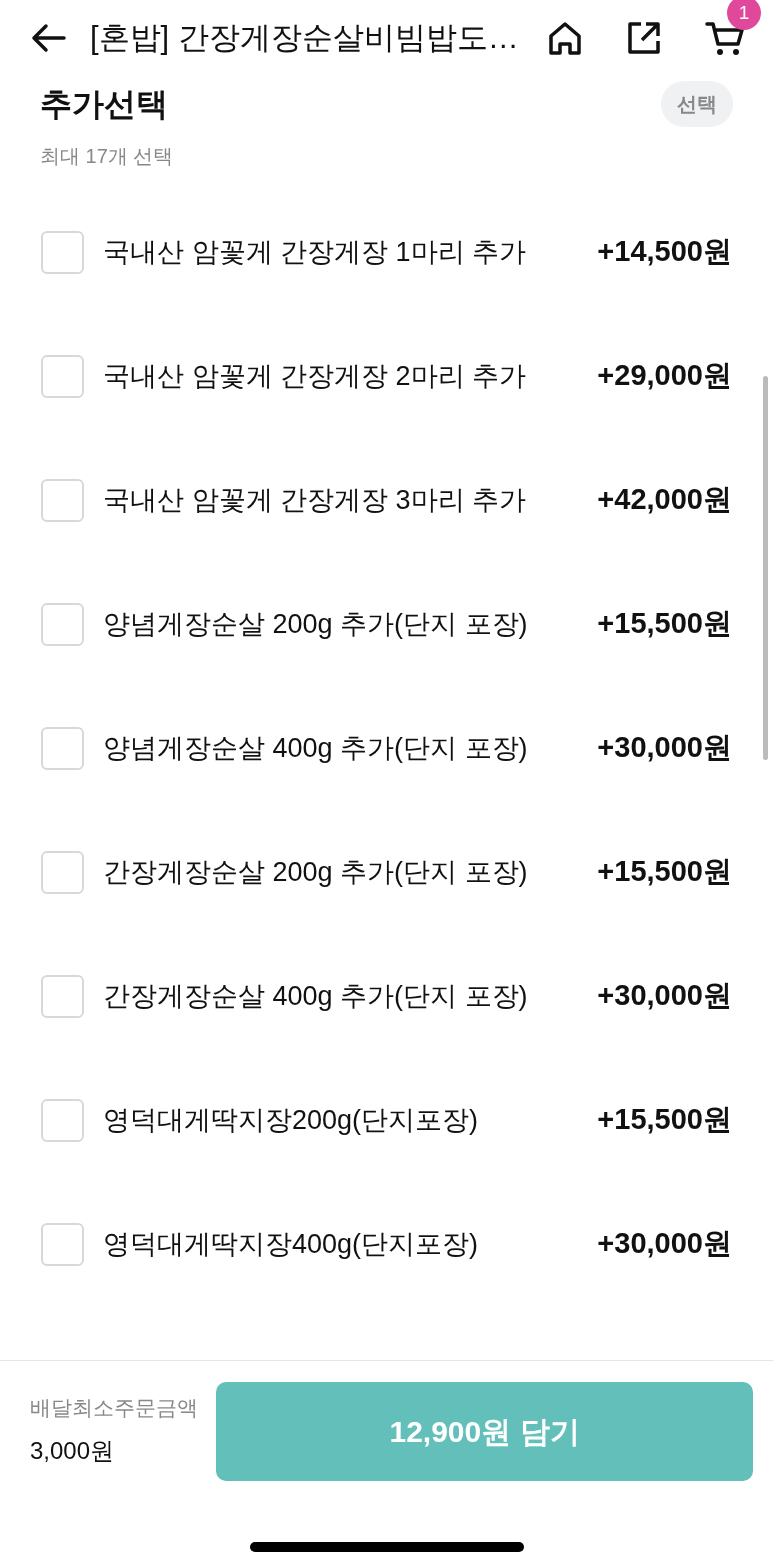 Image resolution: width=773 pixels, height=1568 pixels. I want to click on option-price: +29,000원, so click(664, 376).